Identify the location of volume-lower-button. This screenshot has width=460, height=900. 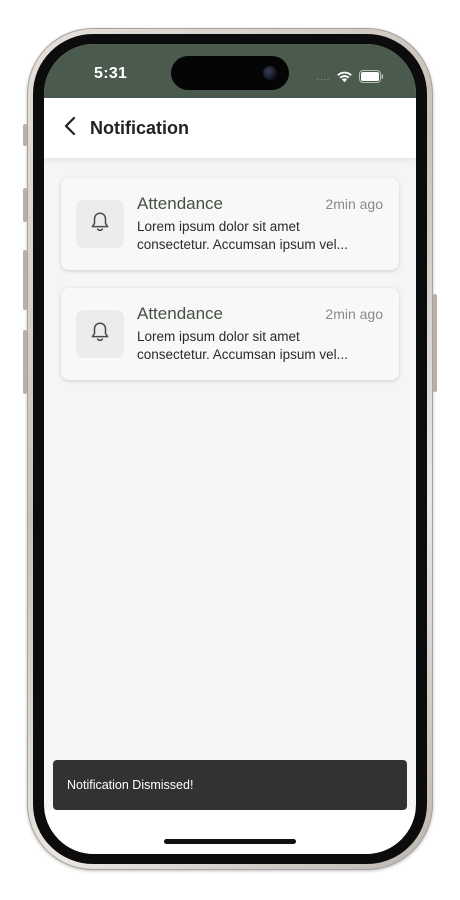
(25, 362).